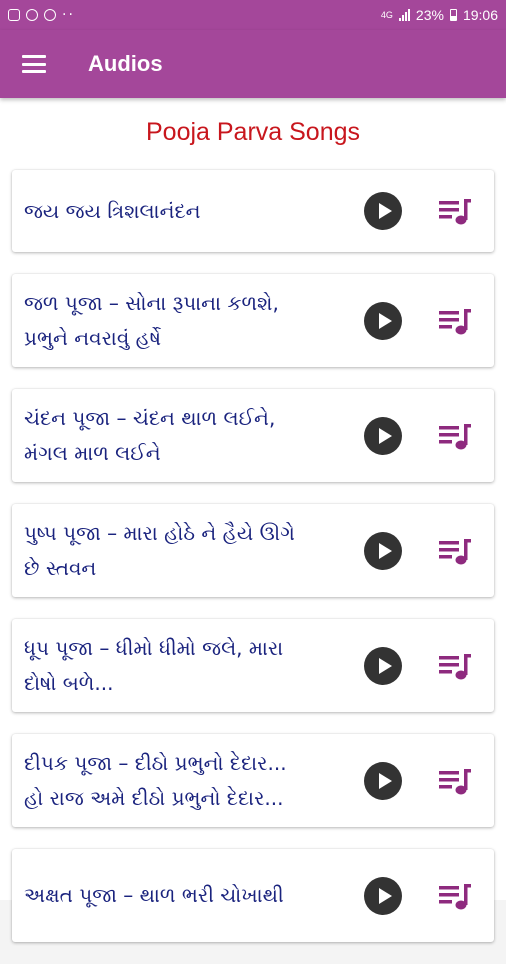 The image size is (506, 964). I want to click on status-notifications: ··, so click(41, 15).